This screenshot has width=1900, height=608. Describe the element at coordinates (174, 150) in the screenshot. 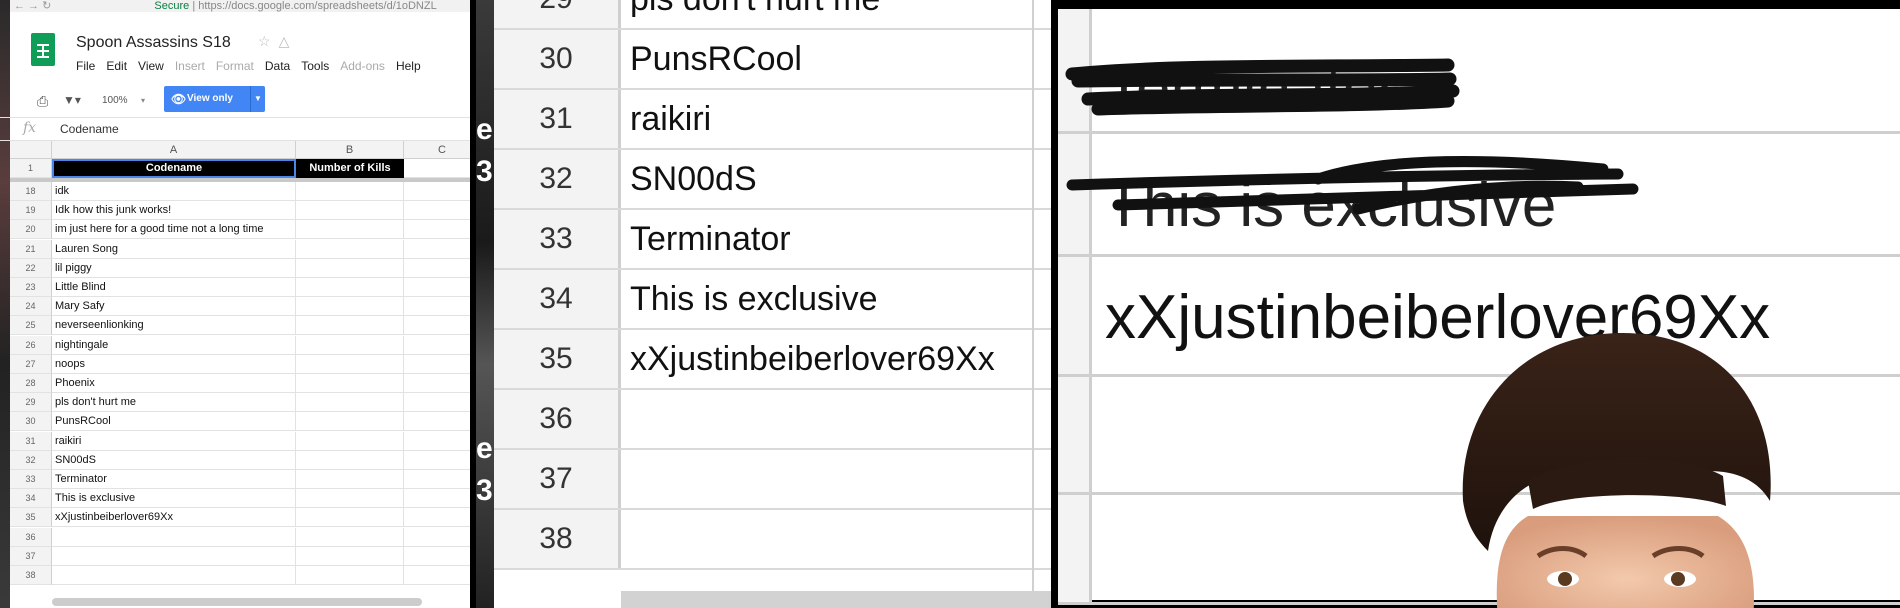

I see `column-header-a: A` at that location.